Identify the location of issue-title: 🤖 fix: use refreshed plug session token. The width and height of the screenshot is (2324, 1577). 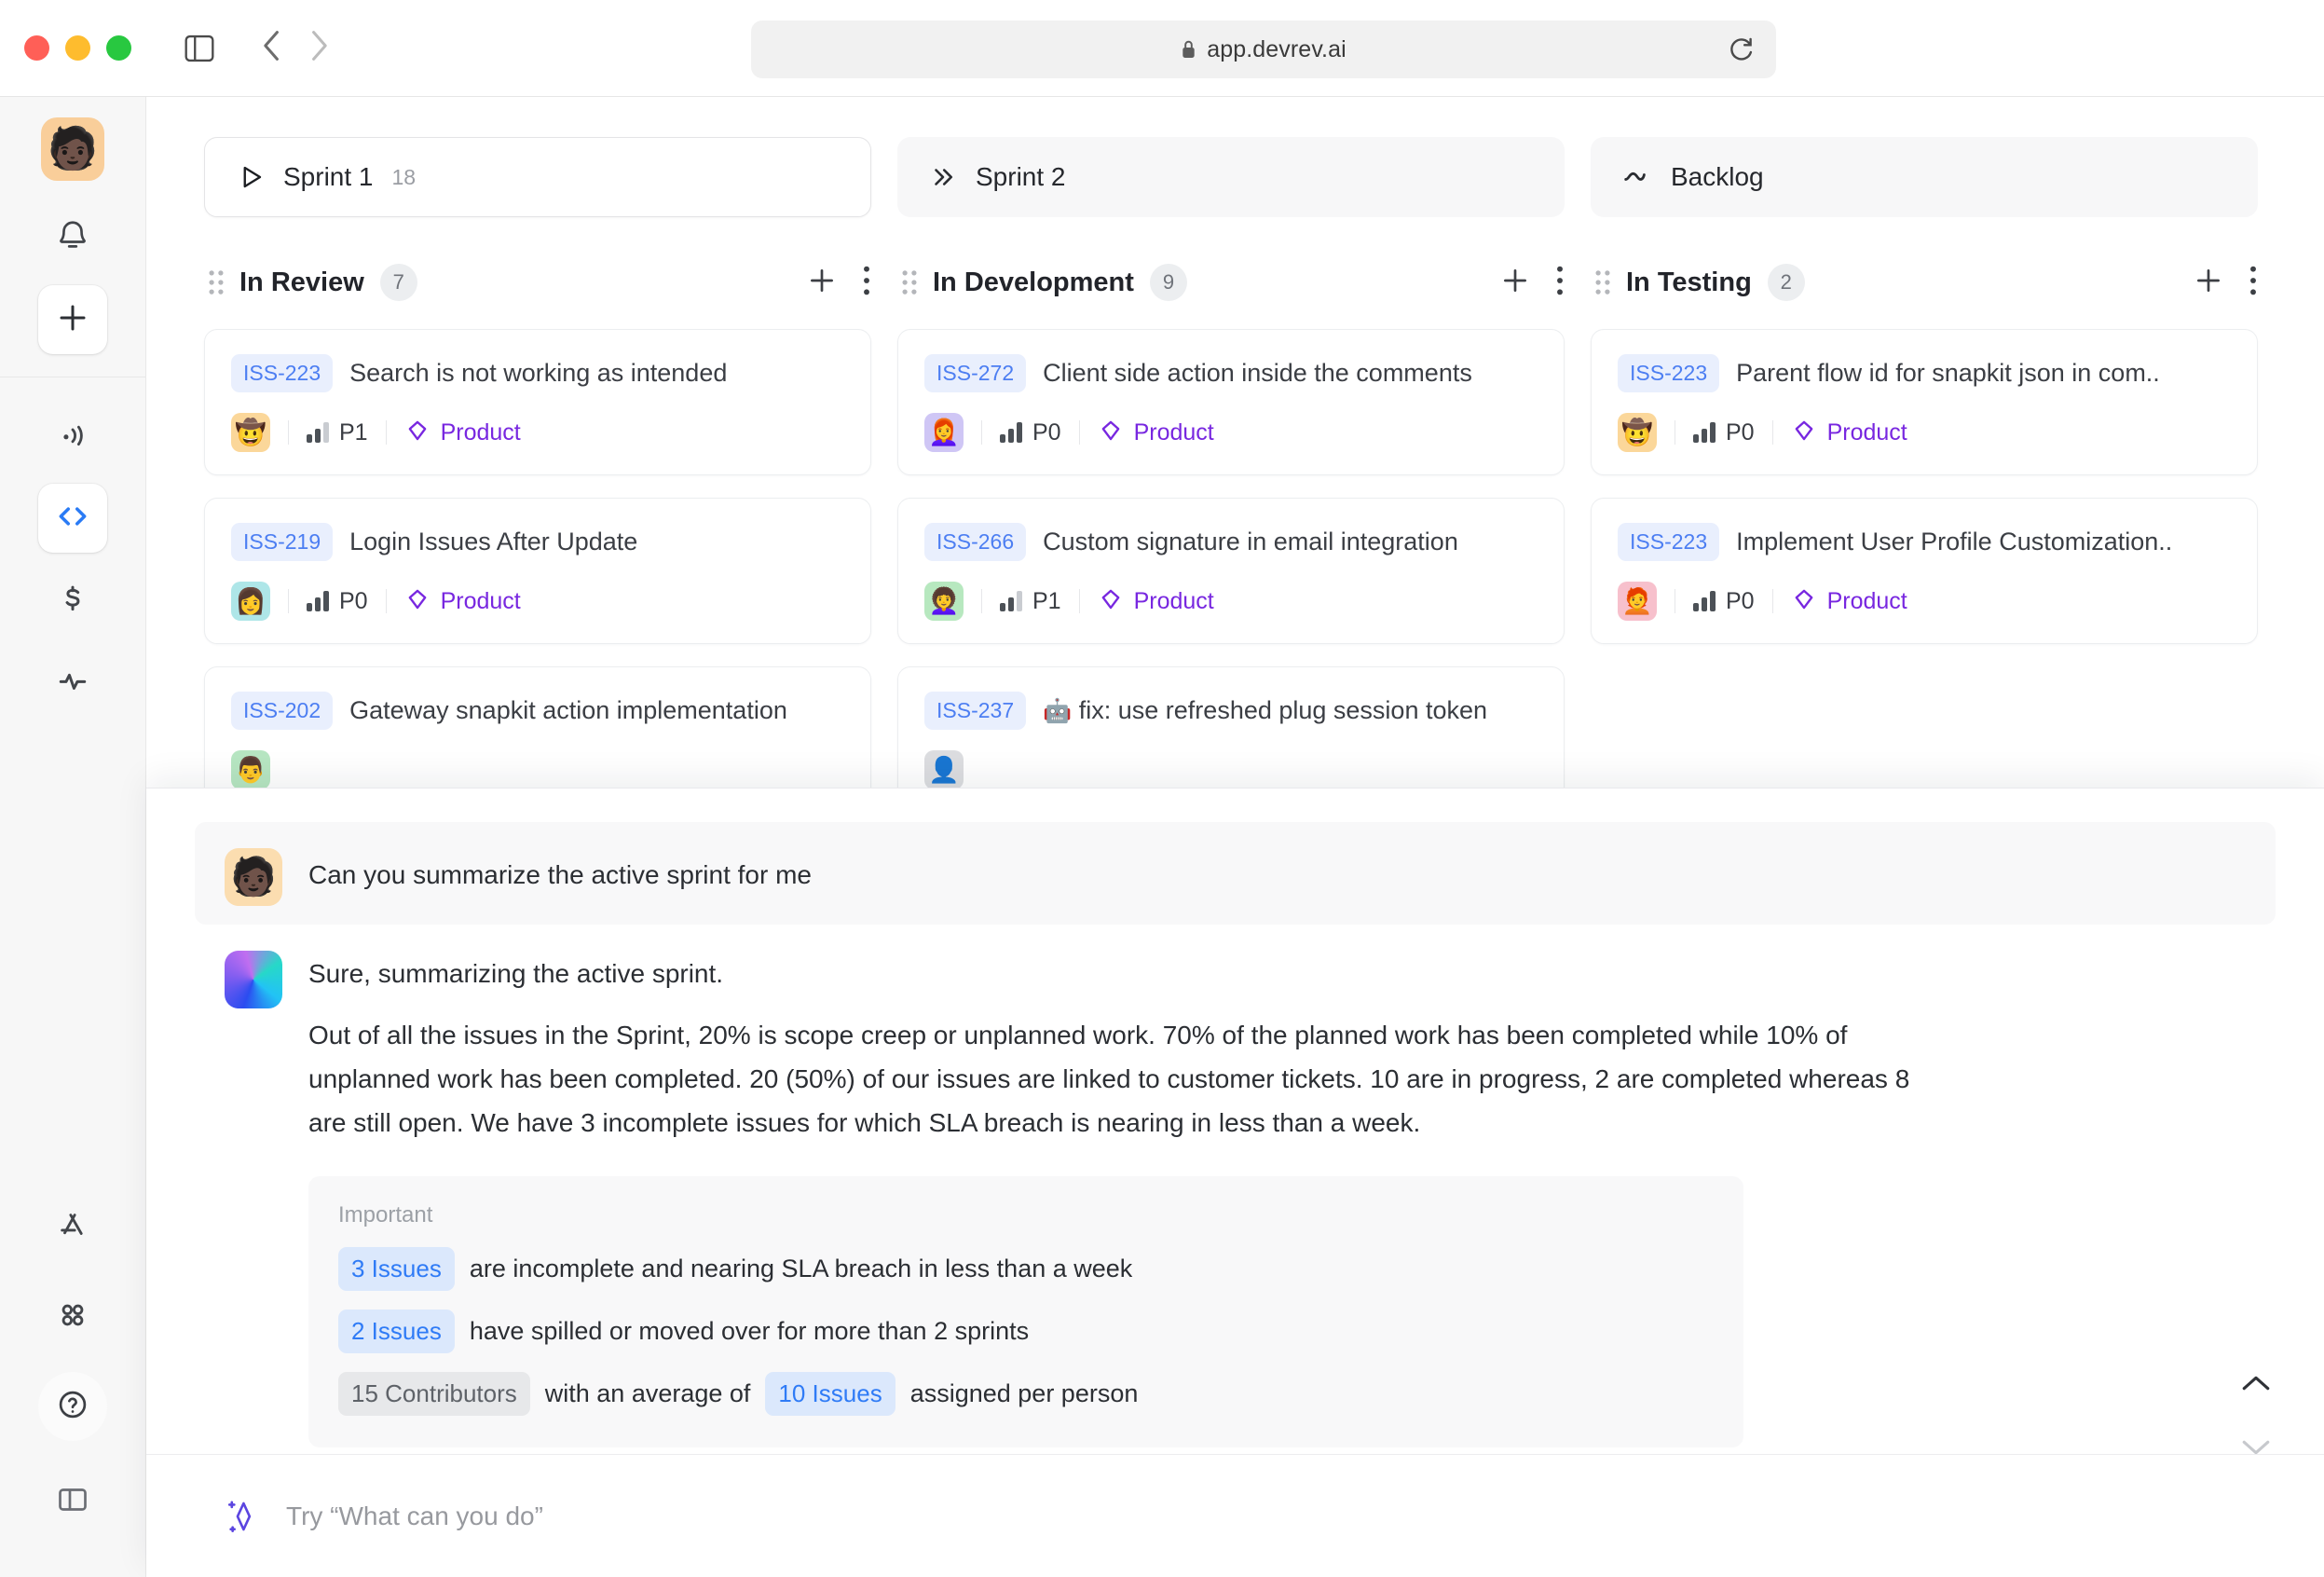
(1265, 710).